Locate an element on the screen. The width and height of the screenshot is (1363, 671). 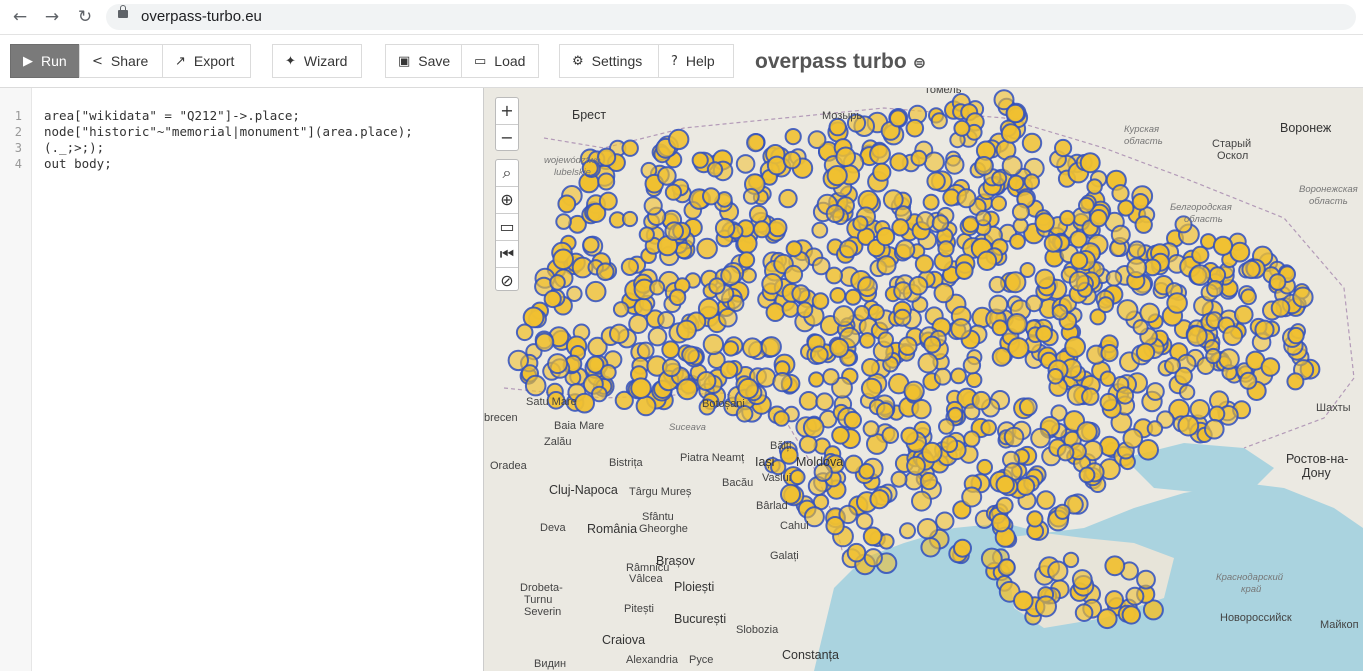
code-line: out body; is located at coordinates (78, 163).